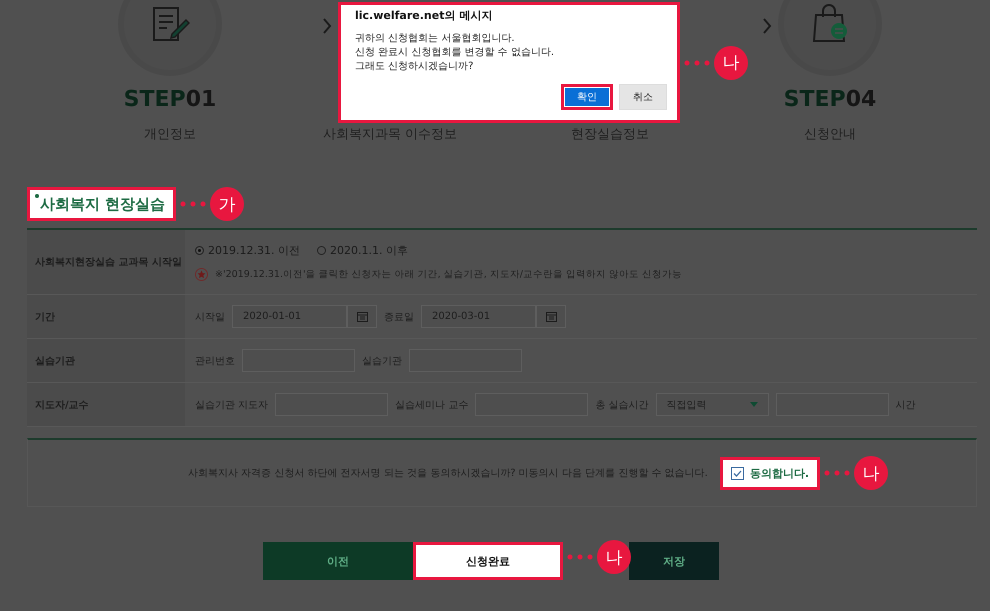  Describe the element at coordinates (674, 561) in the screenshot. I see `save-button: 저장` at that location.